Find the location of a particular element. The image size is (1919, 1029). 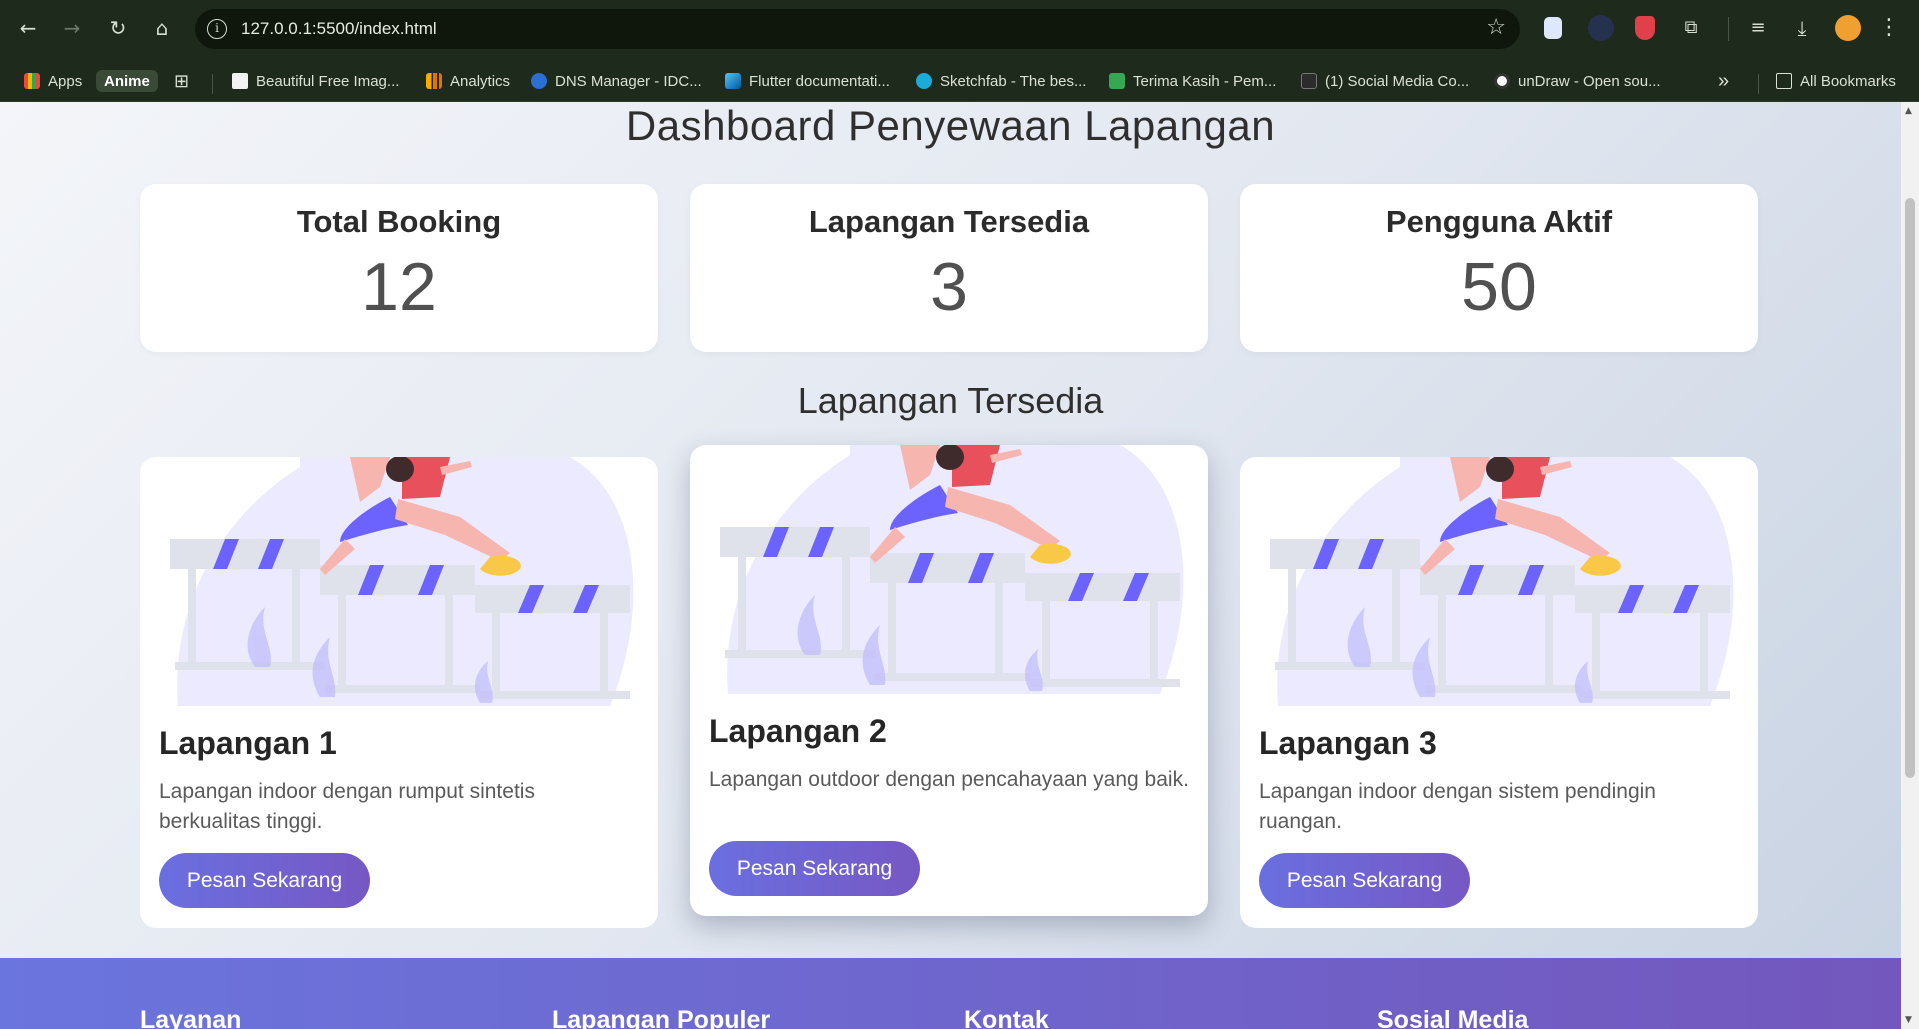

scrollbar-thumb is located at coordinates (1910, 488).